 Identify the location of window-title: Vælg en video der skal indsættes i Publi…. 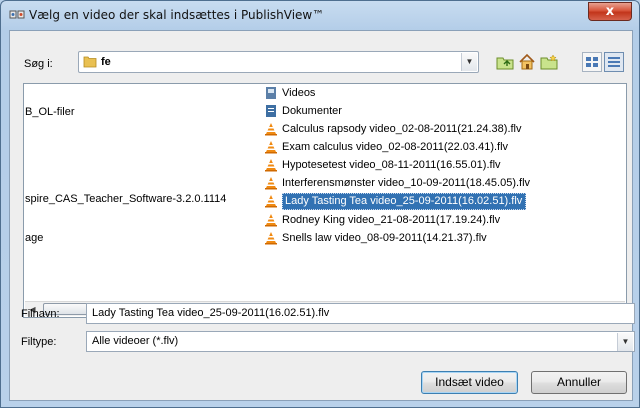
(177, 15).